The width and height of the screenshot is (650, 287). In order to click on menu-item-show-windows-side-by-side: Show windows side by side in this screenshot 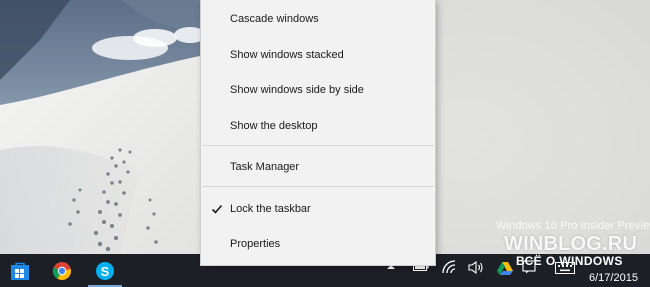, I will do `click(318, 90)`.